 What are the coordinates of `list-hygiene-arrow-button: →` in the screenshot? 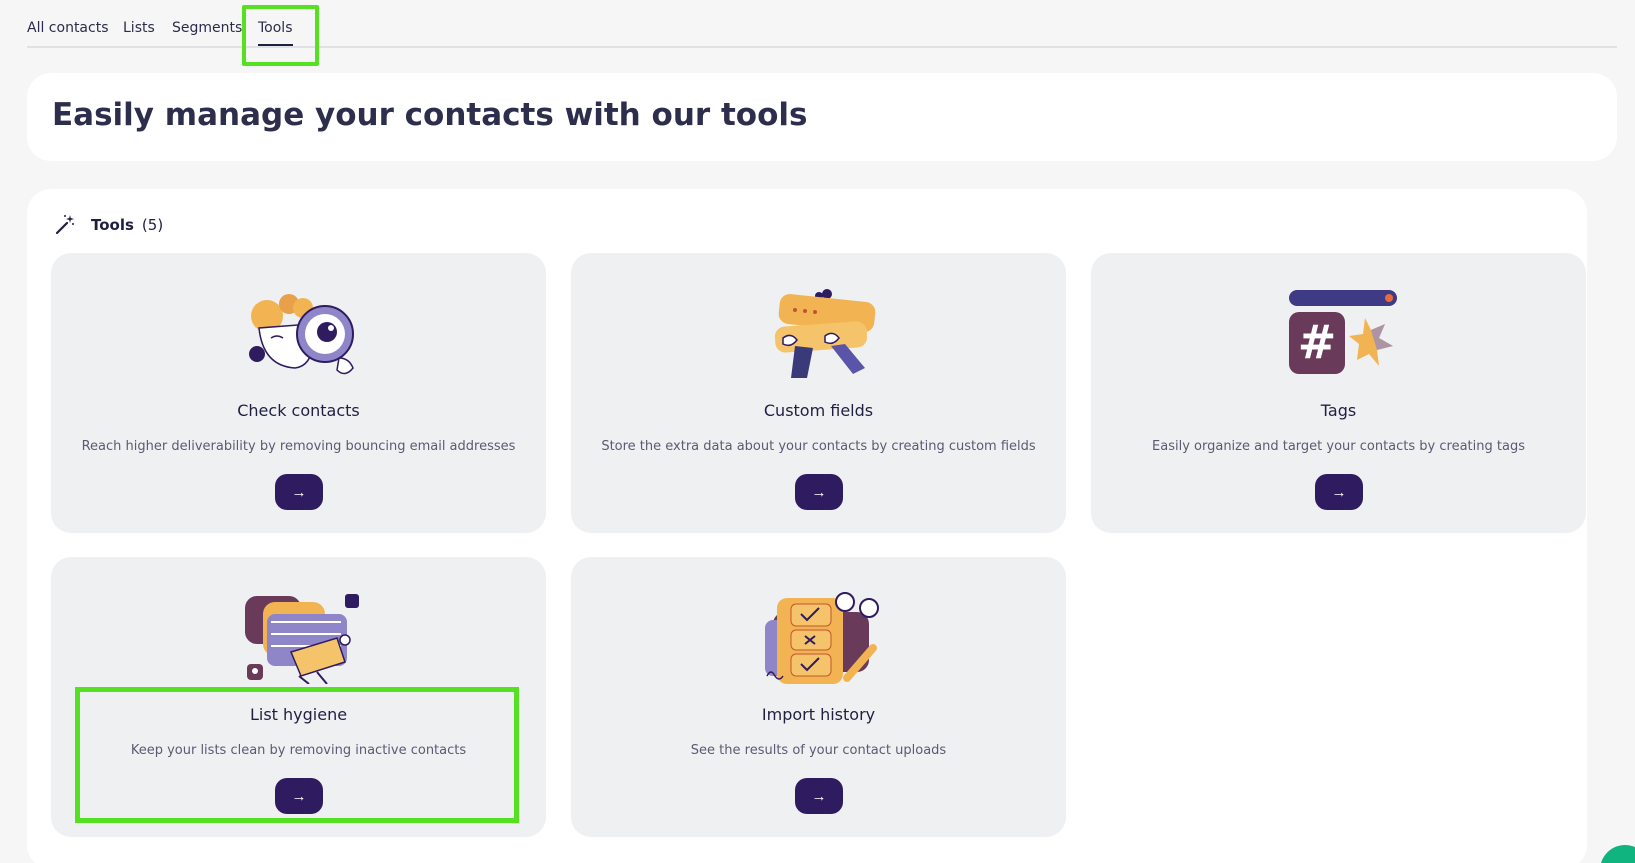 It's located at (299, 796).